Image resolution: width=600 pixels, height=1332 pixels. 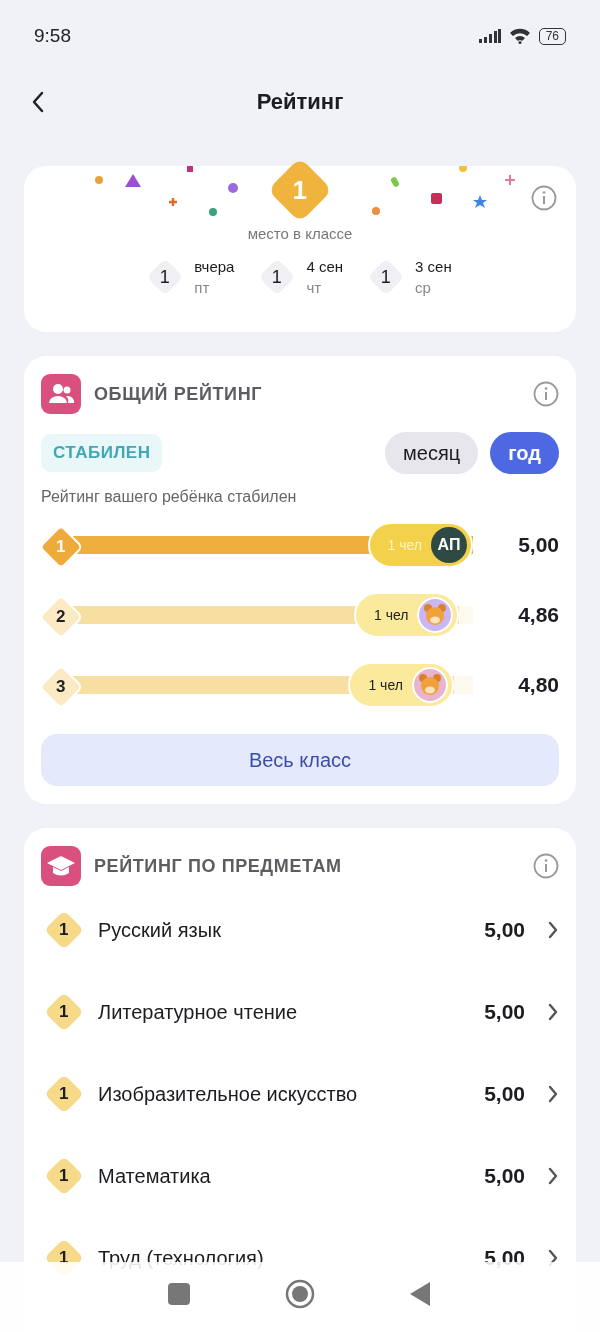 I want to click on people-icon, so click(x=61, y=394).